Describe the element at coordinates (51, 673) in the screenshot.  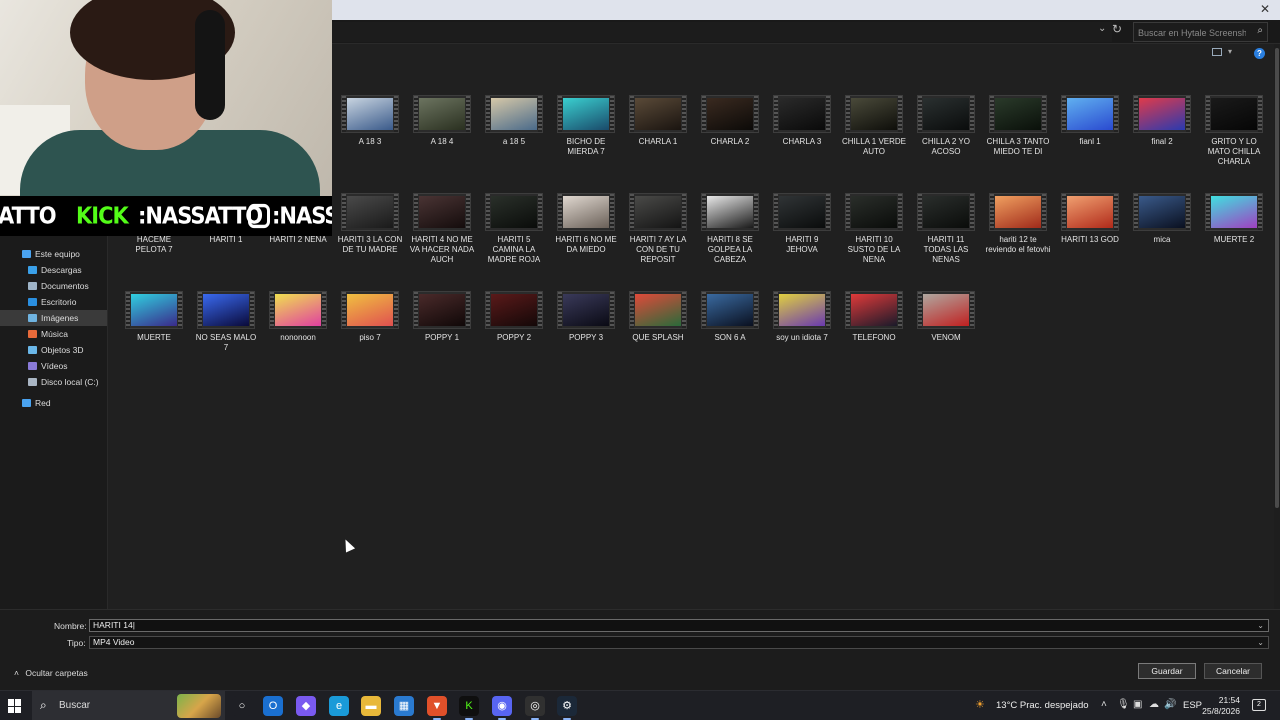
I see `hide-folders-toggle: ˄ Ocultar carpetas` at that location.